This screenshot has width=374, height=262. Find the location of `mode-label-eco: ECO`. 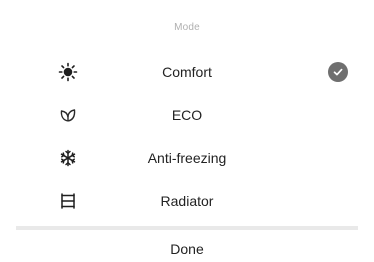

mode-label-eco: ECO is located at coordinates (187, 115).